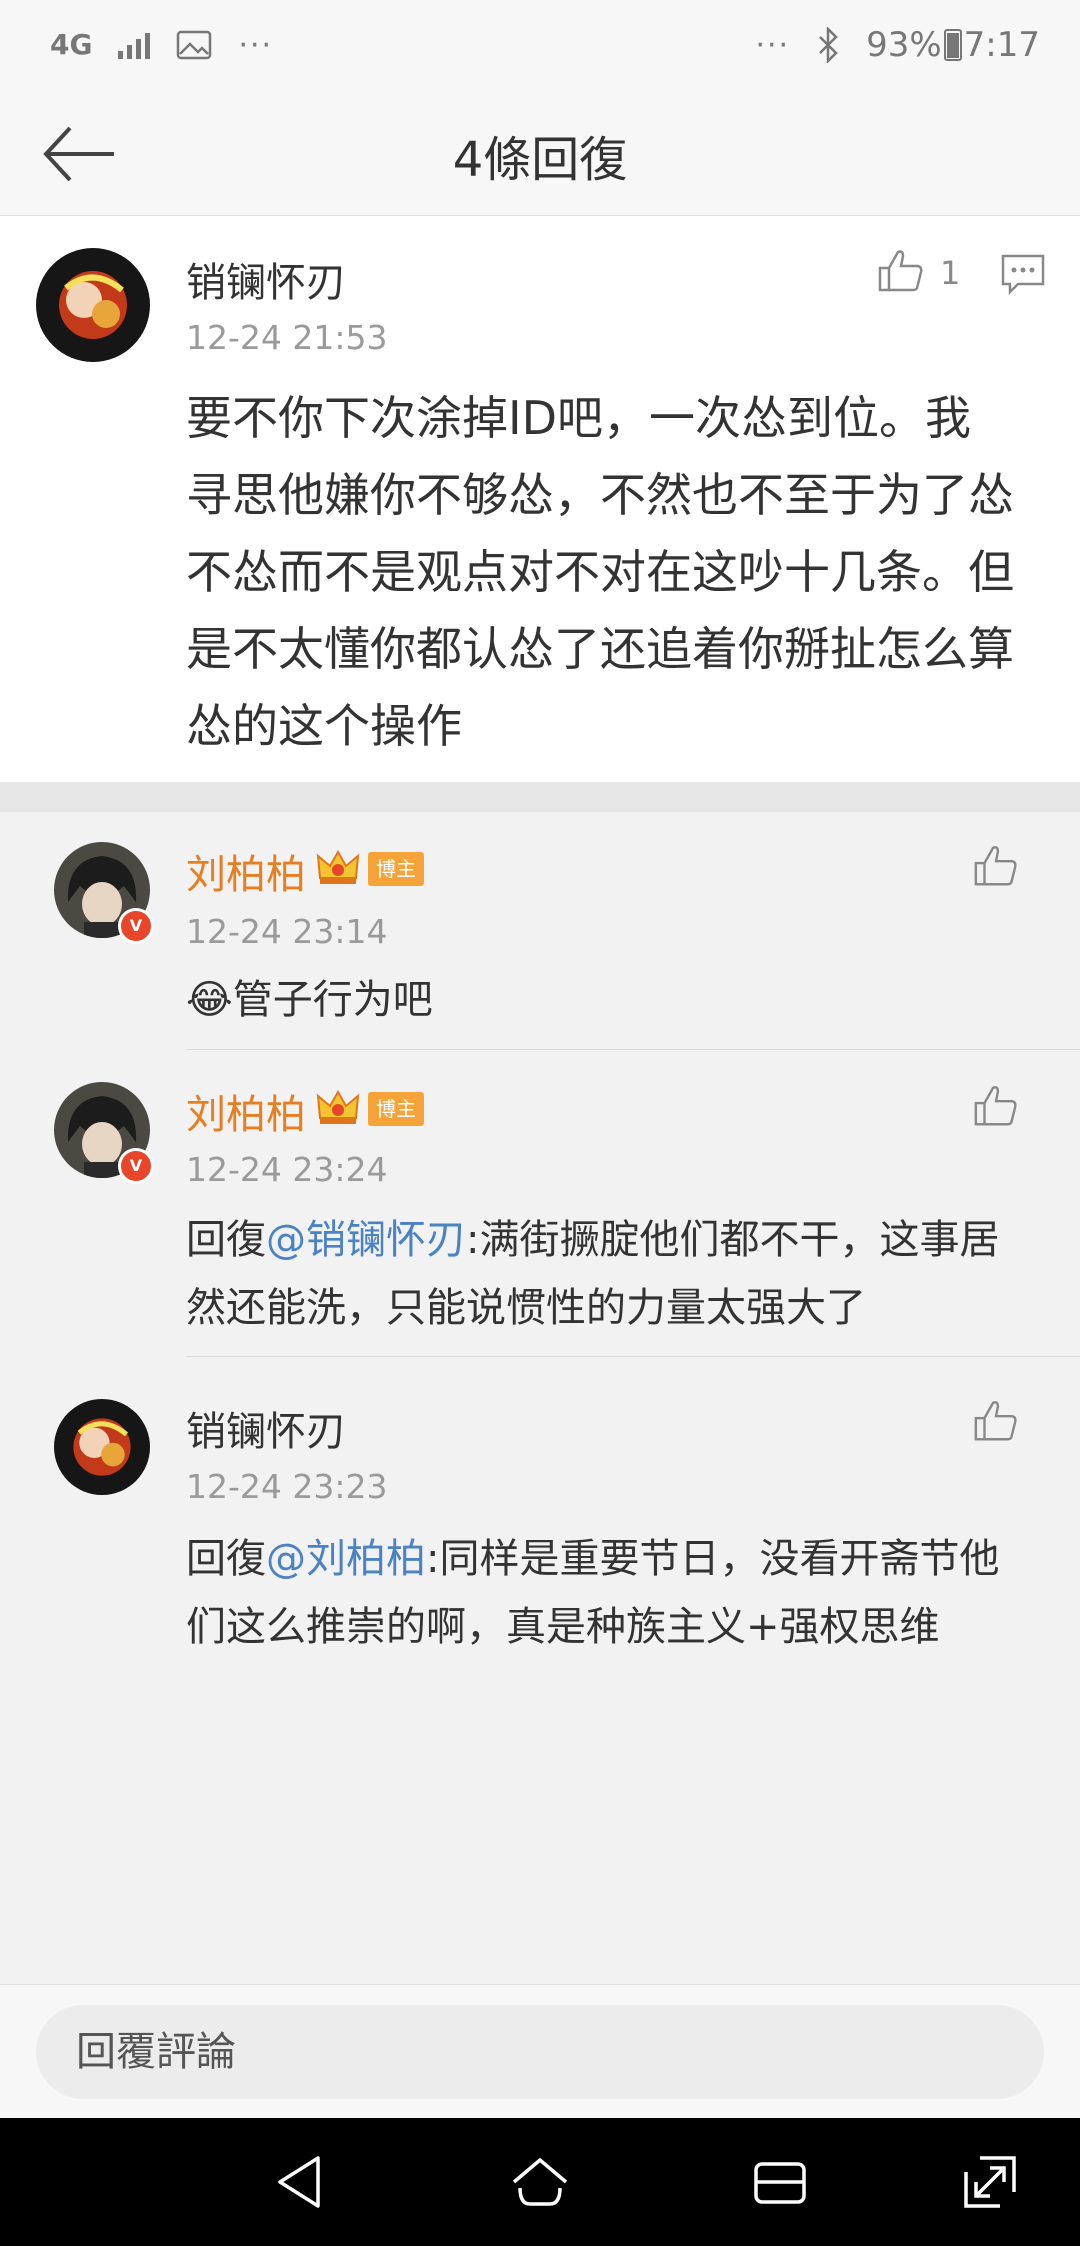 Image resolution: width=1080 pixels, height=2246 pixels. I want to click on page-title: 4條回復, so click(540, 160).